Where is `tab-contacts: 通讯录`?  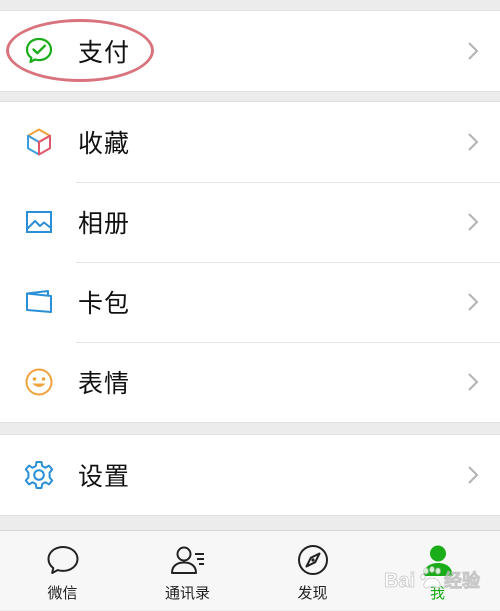 tab-contacts: 通讯录 is located at coordinates (187, 571).